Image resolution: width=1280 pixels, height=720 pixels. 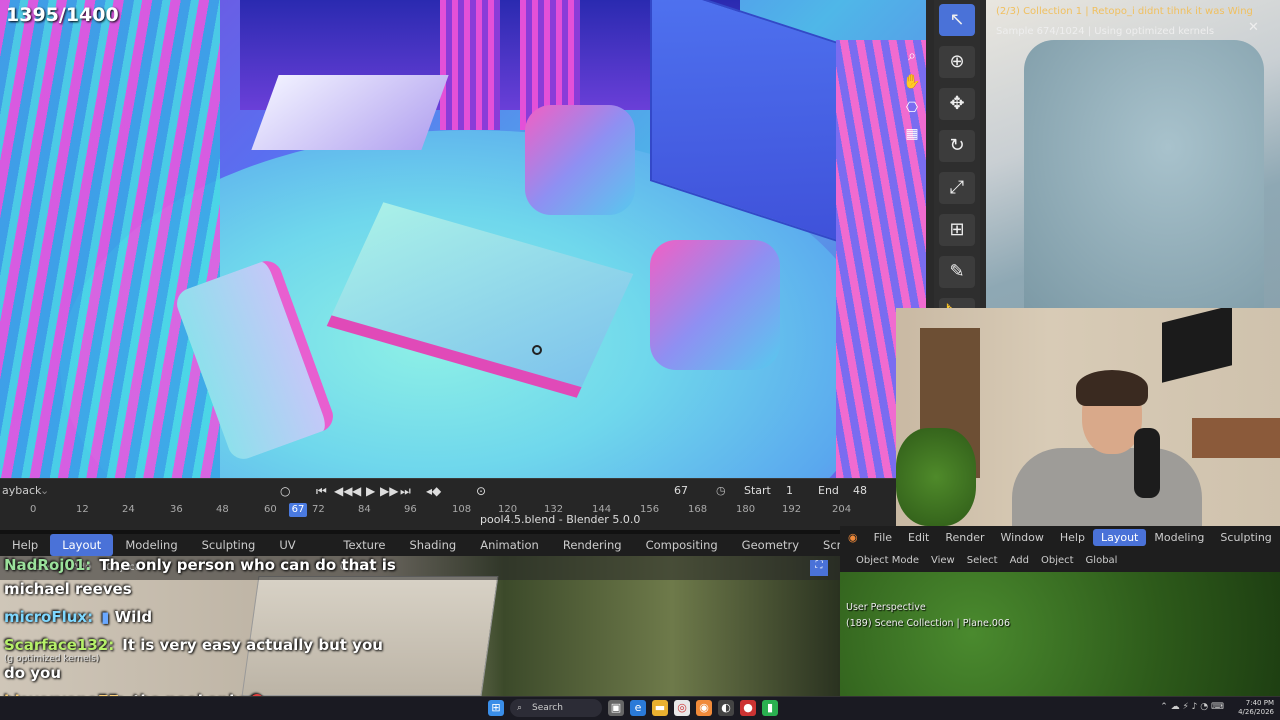 I want to click on mini-toolbar-item: View, so click(x=943, y=560).